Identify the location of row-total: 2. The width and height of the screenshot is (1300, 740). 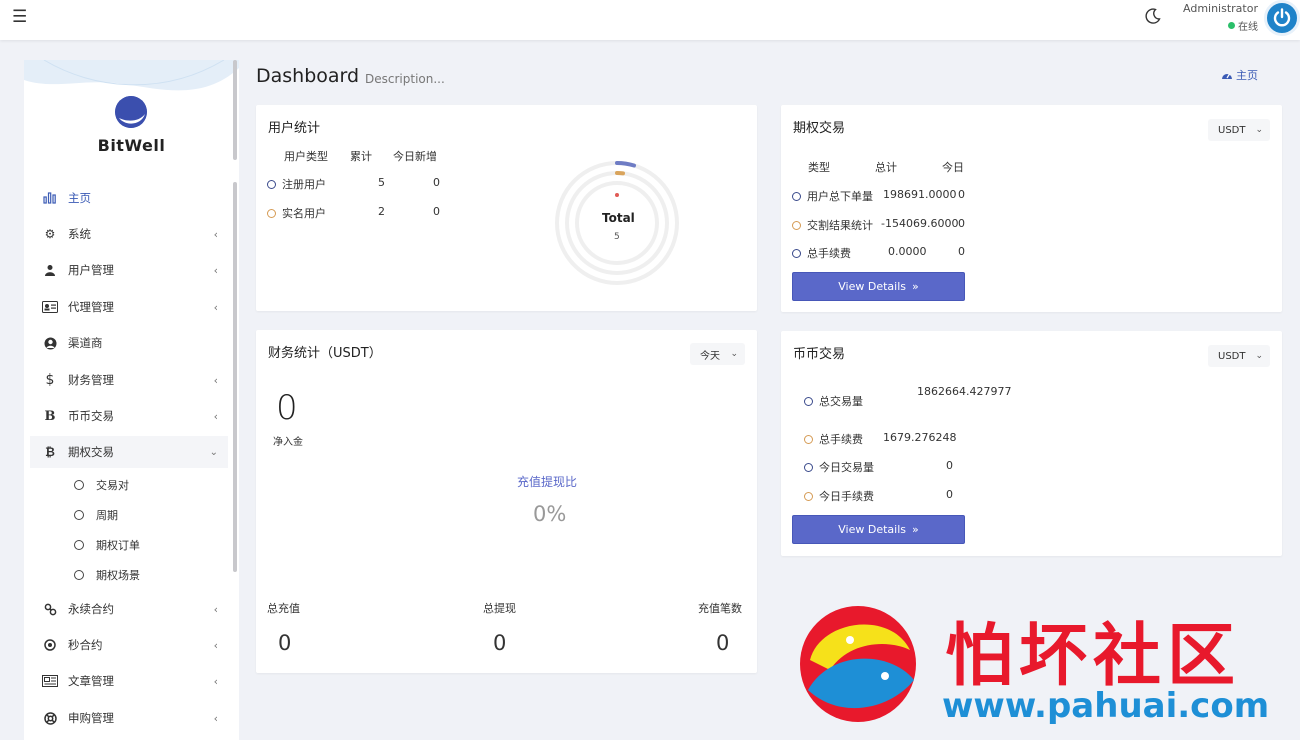
(381, 211).